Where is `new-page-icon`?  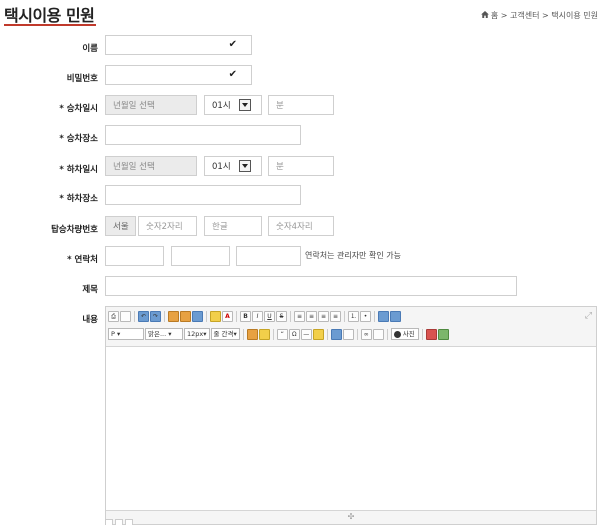
new-page-icon is located at coordinates (125, 316).